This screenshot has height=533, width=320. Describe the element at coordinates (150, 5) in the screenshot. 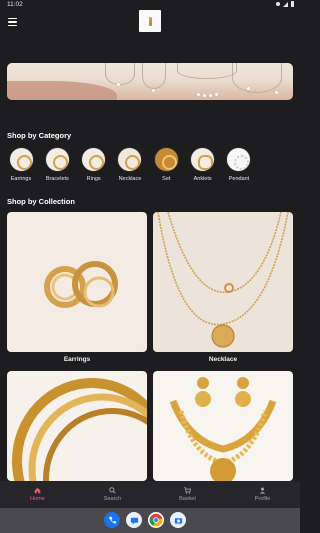

I see `status-bar: 11:02` at that location.